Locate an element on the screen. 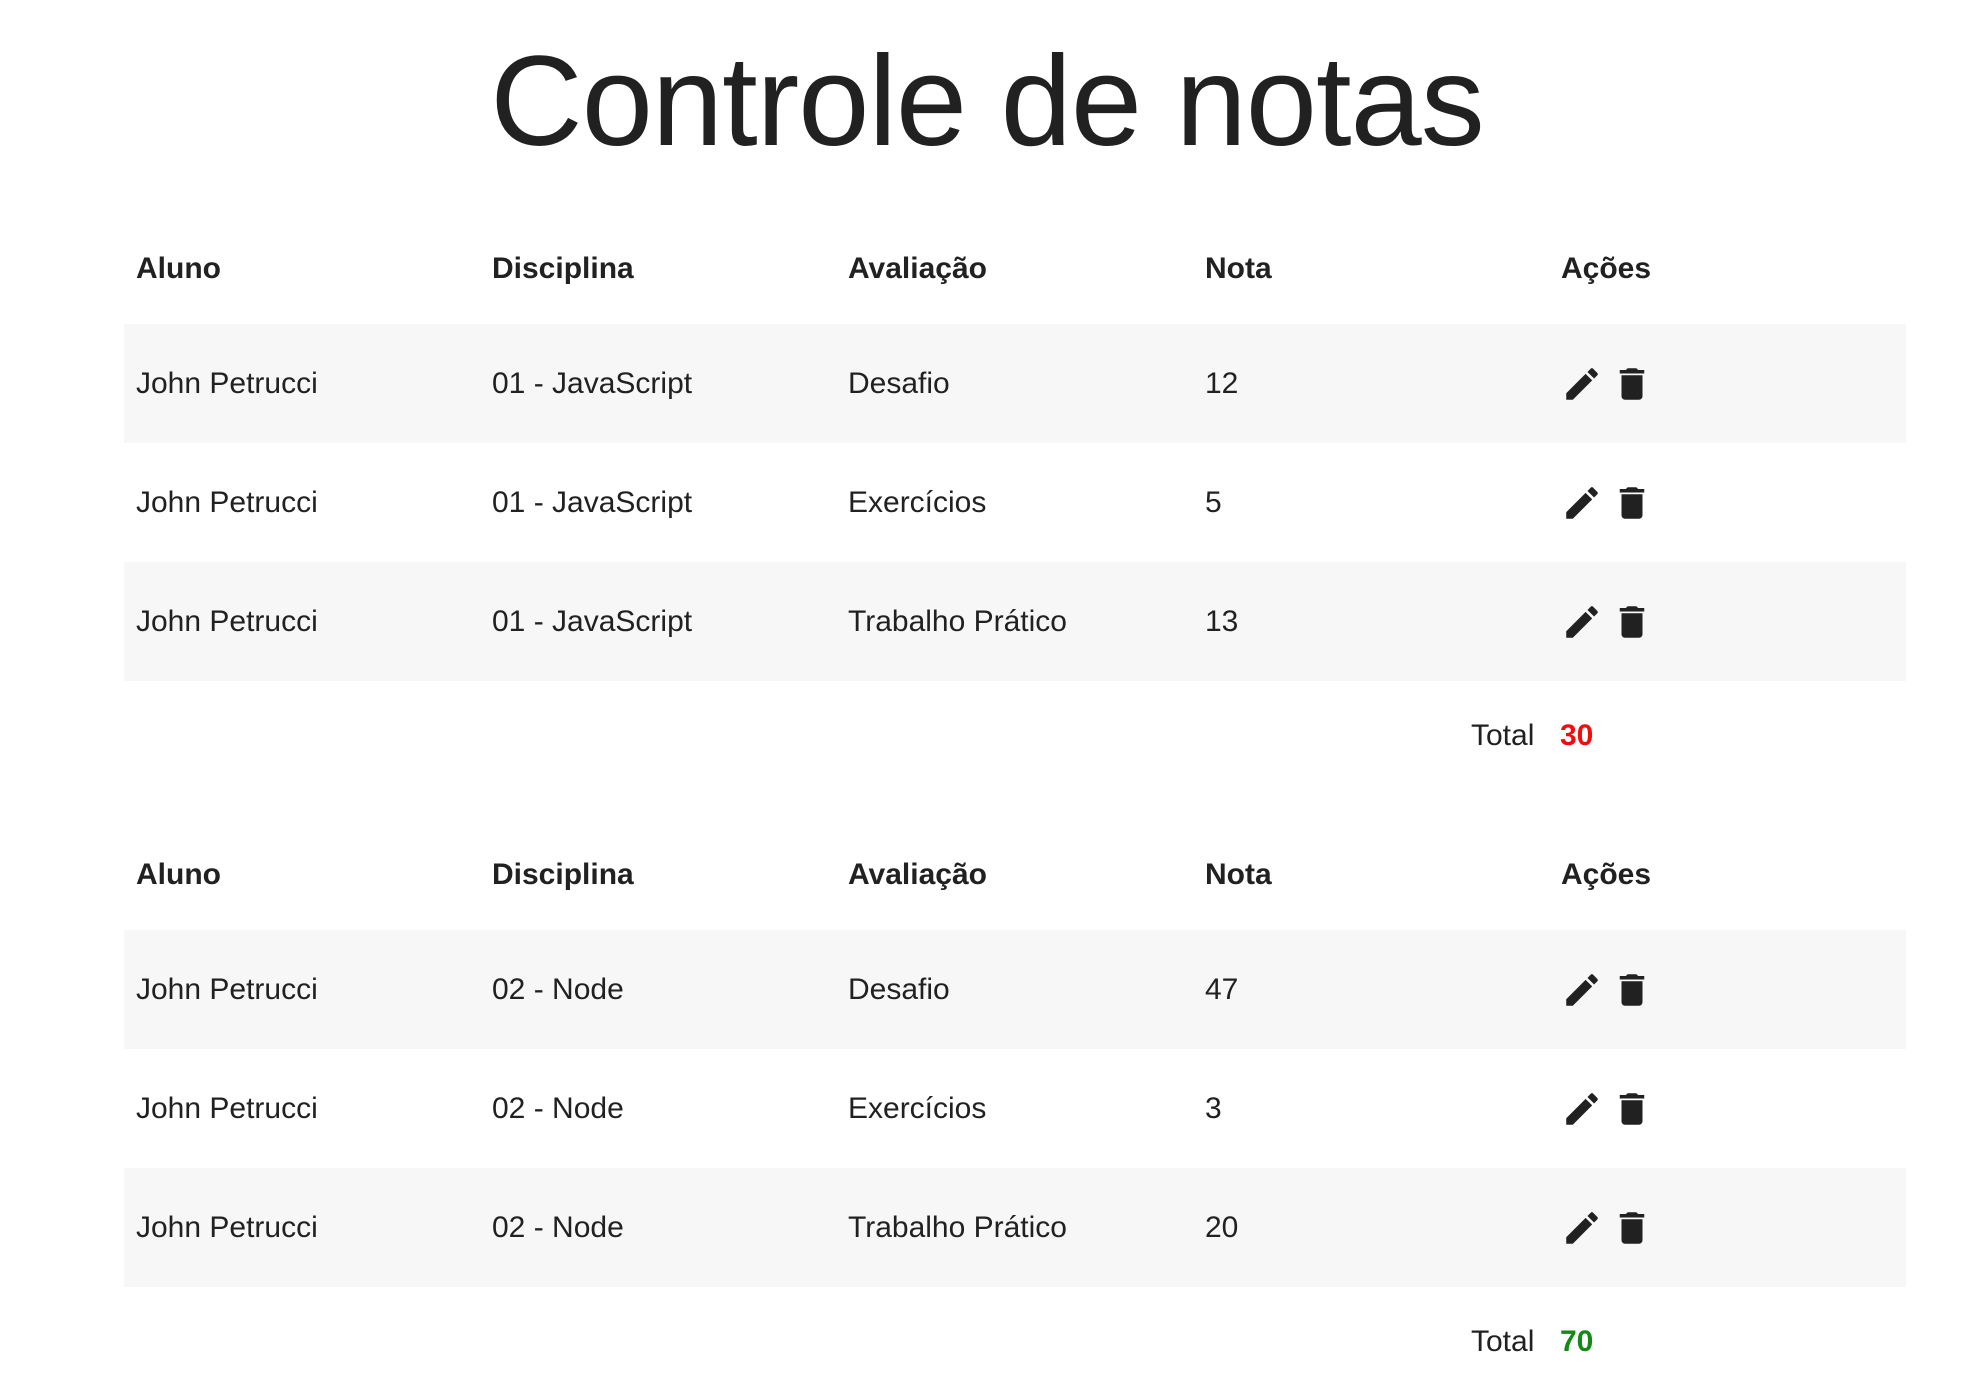 The image size is (1974, 1397). cell-nota: 3 is located at coordinates (1213, 1108).